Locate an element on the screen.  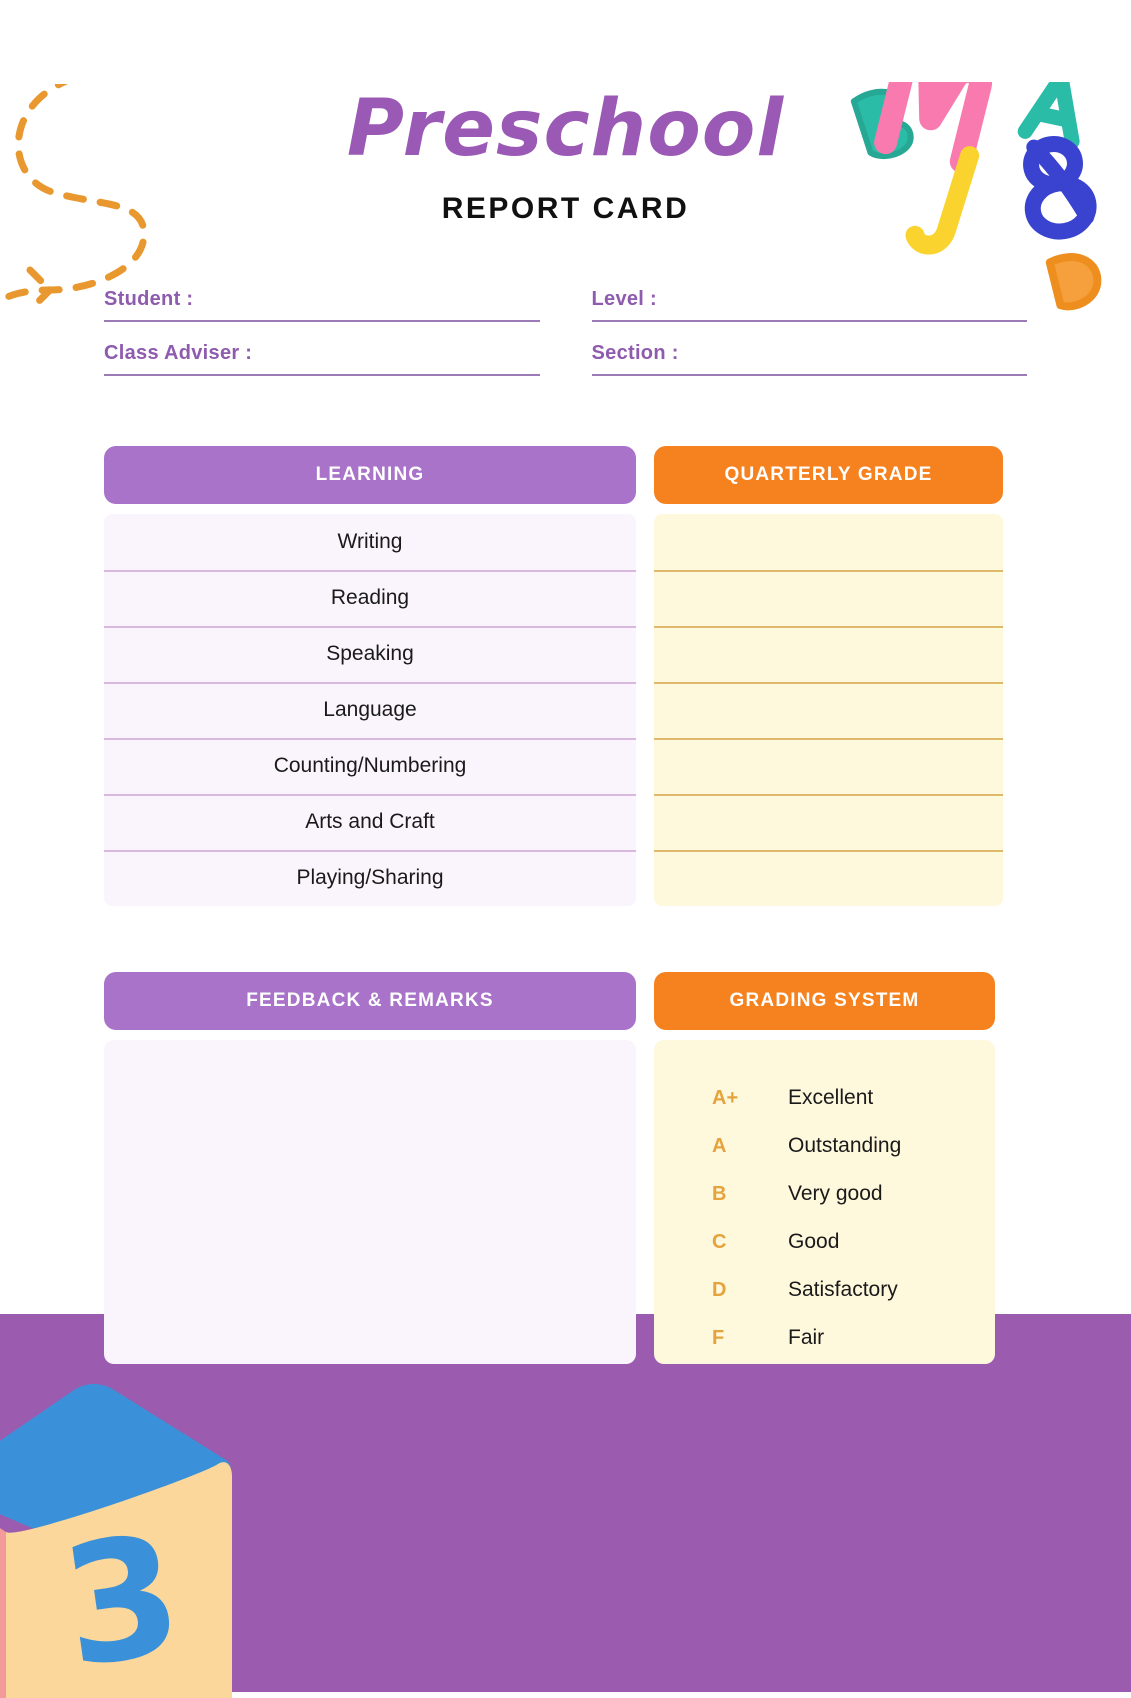
field-level: Level : is located at coordinates (809, 305).